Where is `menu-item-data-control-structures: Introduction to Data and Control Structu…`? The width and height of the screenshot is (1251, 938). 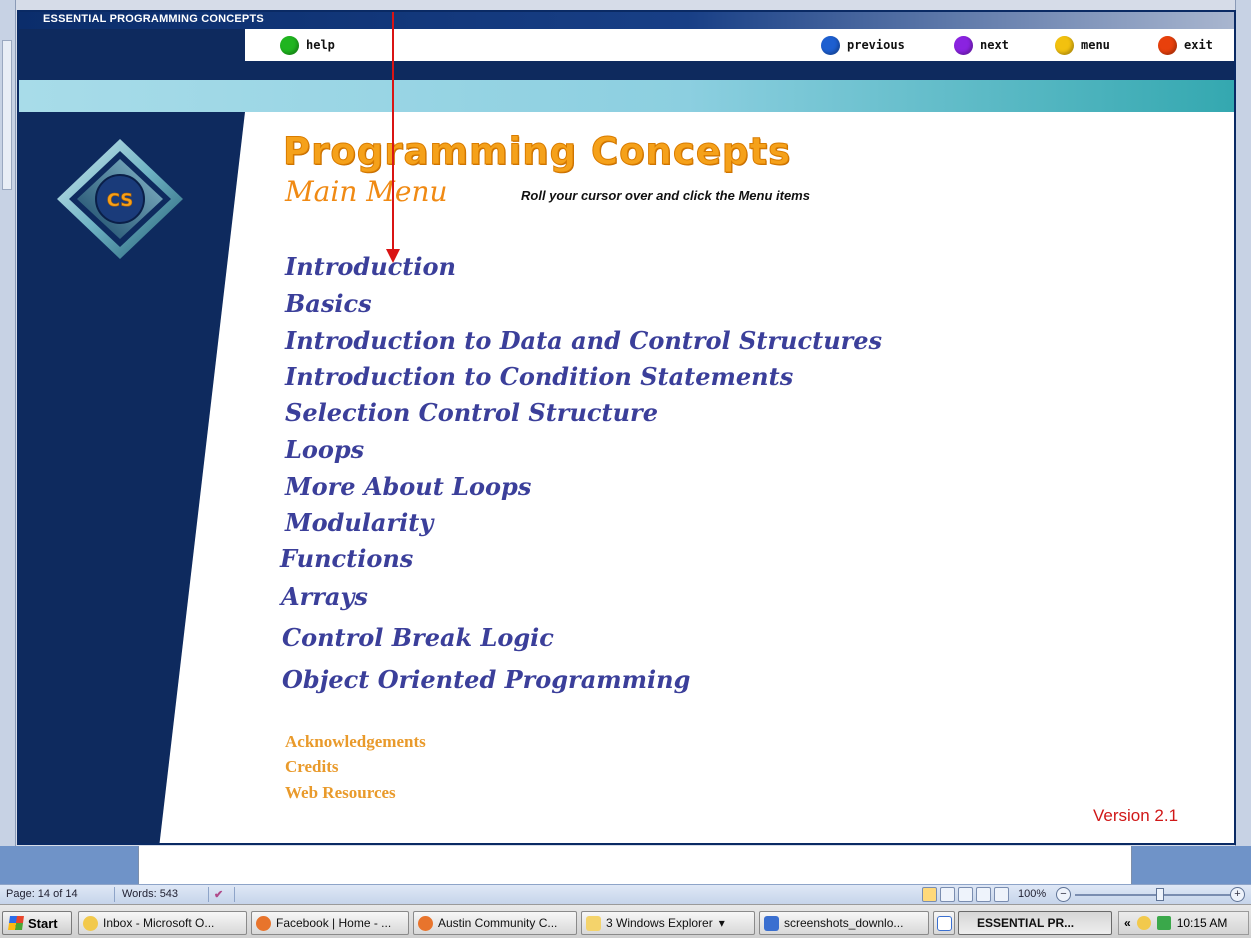 menu-item-data-control-structures: Introduction to Data and Control Structu… is located at coordinates (583, 340).